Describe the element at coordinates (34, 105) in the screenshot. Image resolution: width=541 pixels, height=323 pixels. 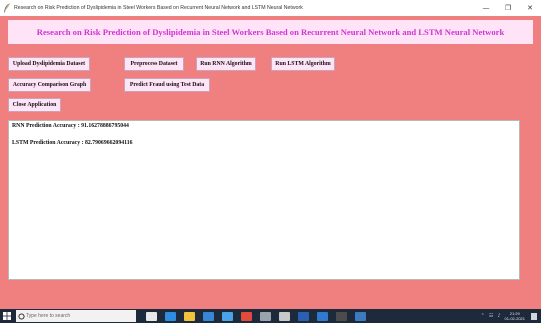
I see `close-application-button: Close Application` at that location.